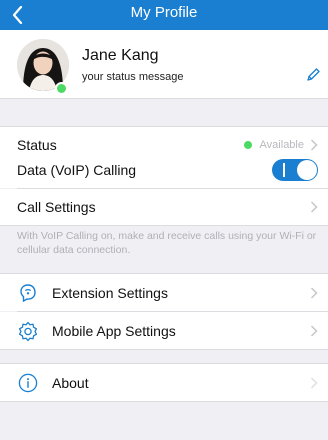 The height and width of the screenshot is (440, 328). I want to click on data-voip-calling-row: Data (VoIP) Calling, so click(164, 169).